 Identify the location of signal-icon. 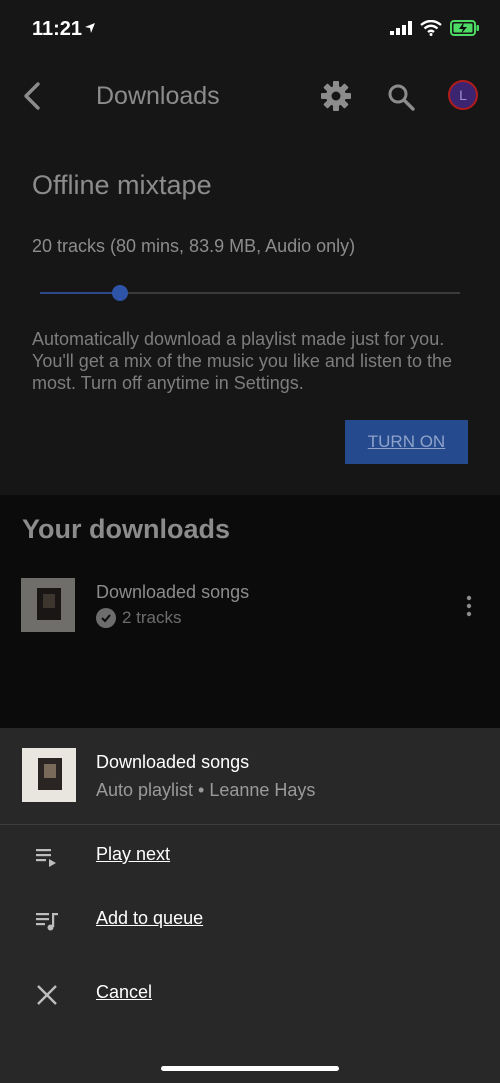
(401, 28).